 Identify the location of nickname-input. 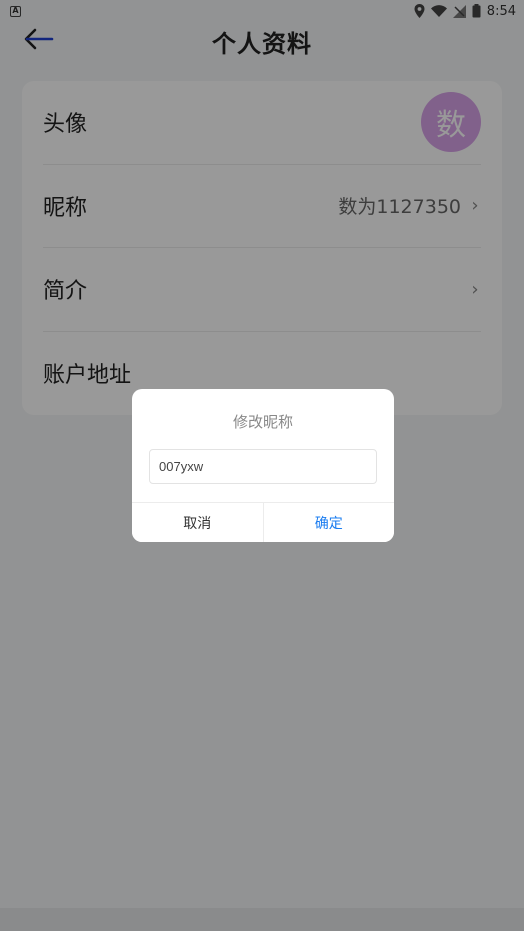
(263, 466).